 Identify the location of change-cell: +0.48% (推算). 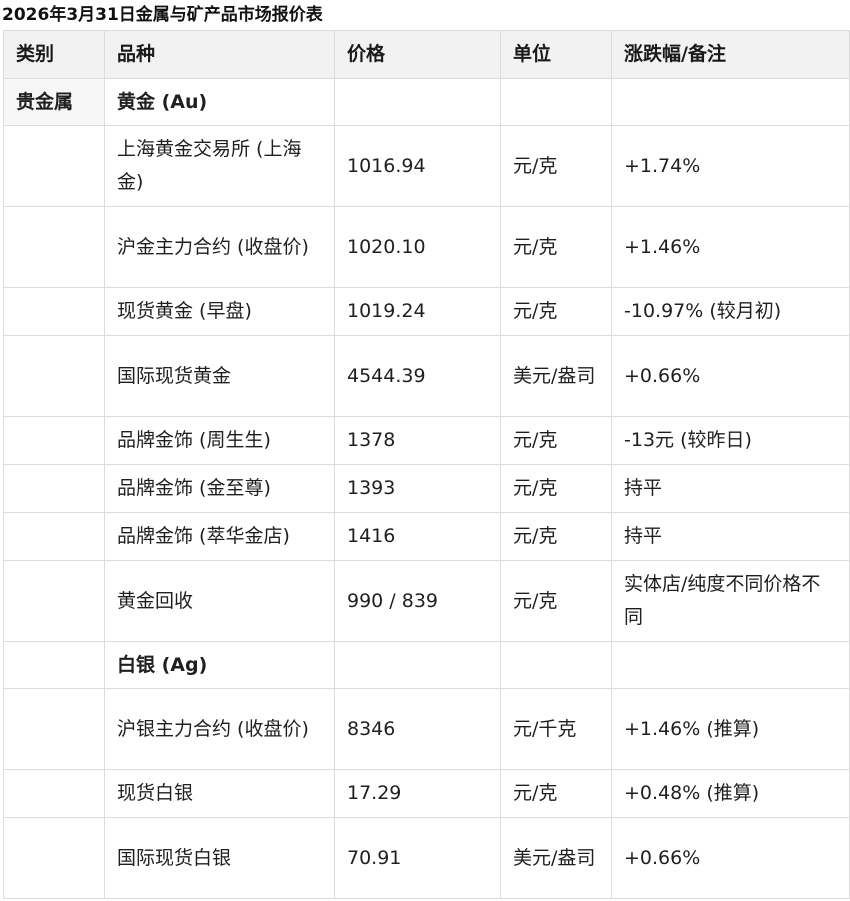
(730, 793).